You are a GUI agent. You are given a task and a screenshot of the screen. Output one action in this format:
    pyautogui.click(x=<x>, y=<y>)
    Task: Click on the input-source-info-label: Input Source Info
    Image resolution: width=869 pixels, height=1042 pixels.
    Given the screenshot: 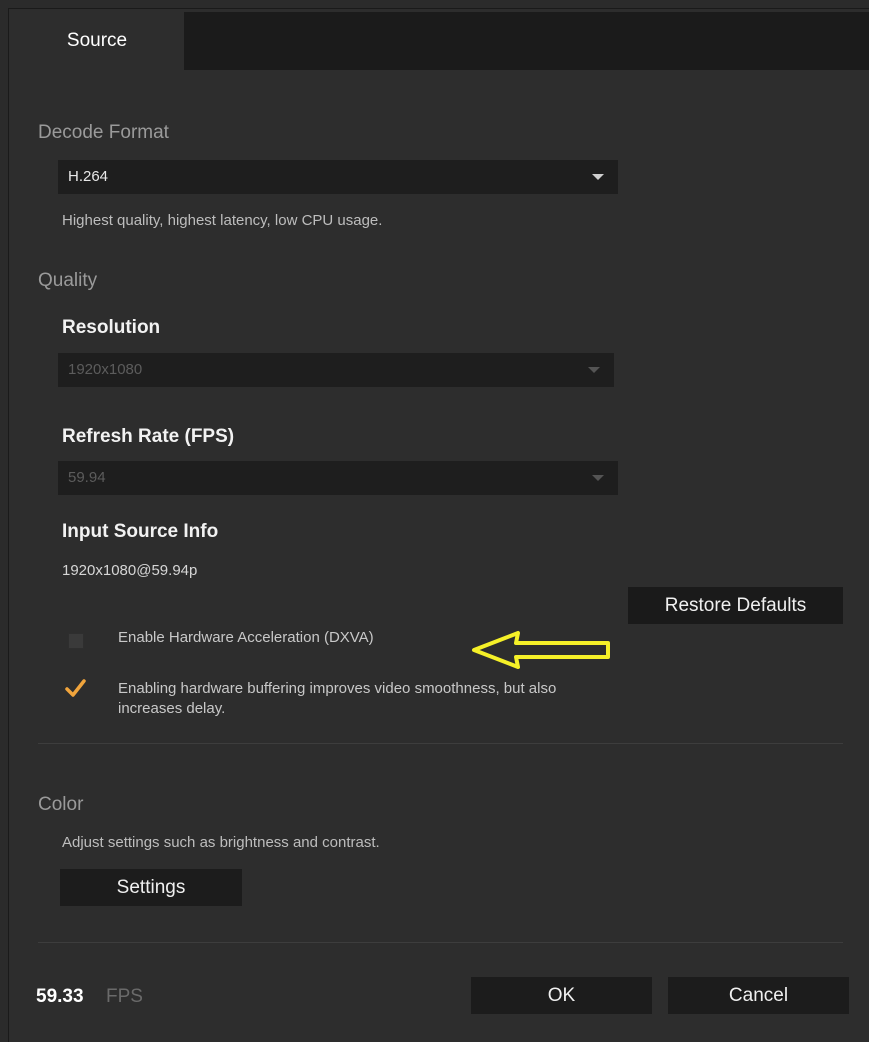 What is the action you would take?
    pyautogui.click(x=140, y=531)
    